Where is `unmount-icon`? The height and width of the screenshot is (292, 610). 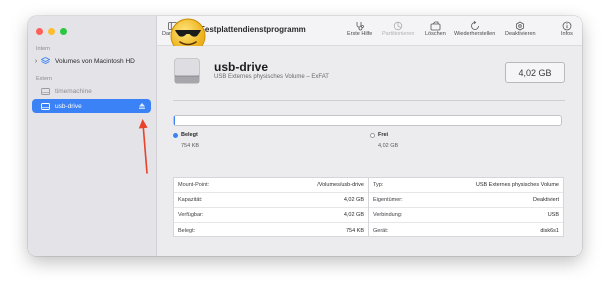
unmount-icon is located at coordinates (520, 25).